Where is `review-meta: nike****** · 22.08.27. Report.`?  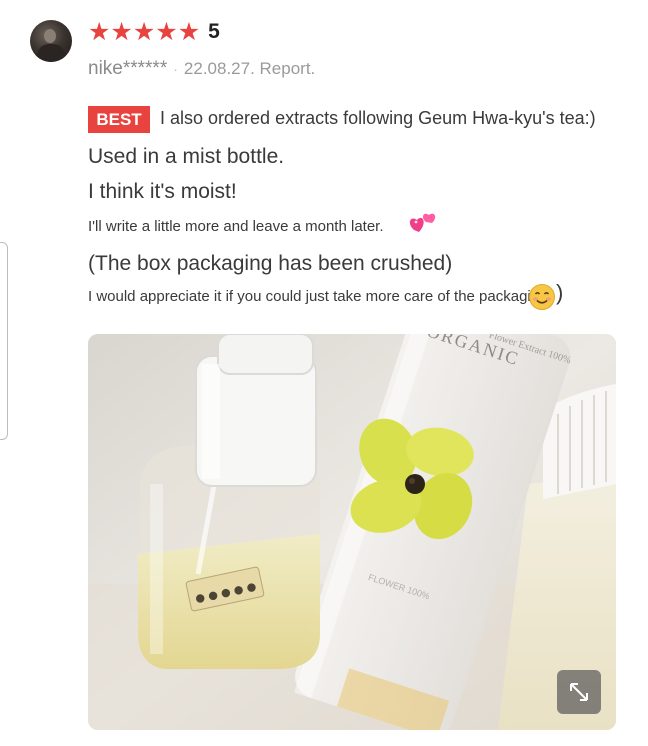 review-meta: nike****** · 22.08.27. Report. is located at coordinates (201, 69).